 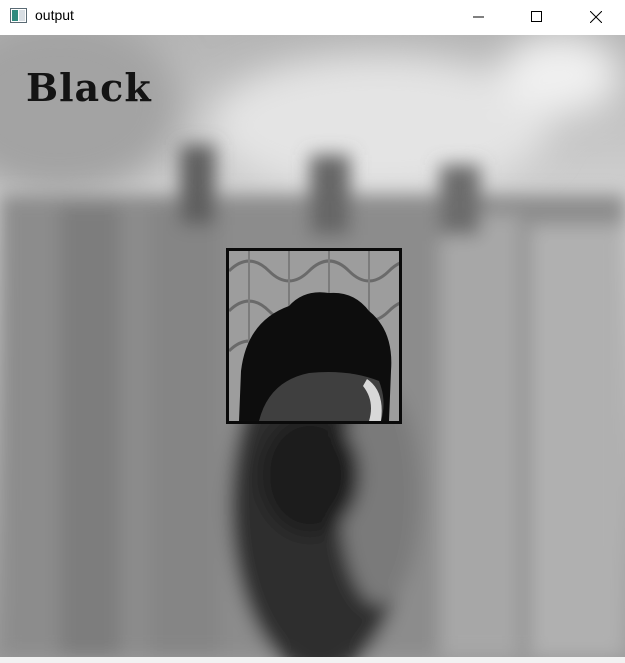 What do you see at coordinates (312, 16) in the screenshot?
I see `title-bar: output` at bounding box center [312, 16].